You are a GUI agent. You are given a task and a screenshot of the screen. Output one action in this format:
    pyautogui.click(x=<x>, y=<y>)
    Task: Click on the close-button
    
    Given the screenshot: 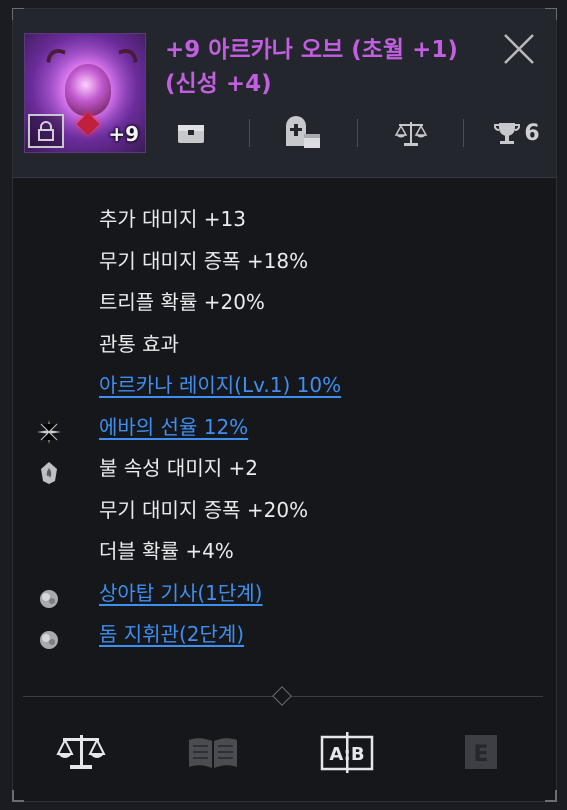 What is the action you would take?
    pyautogui.click(x=519, y=49)
    